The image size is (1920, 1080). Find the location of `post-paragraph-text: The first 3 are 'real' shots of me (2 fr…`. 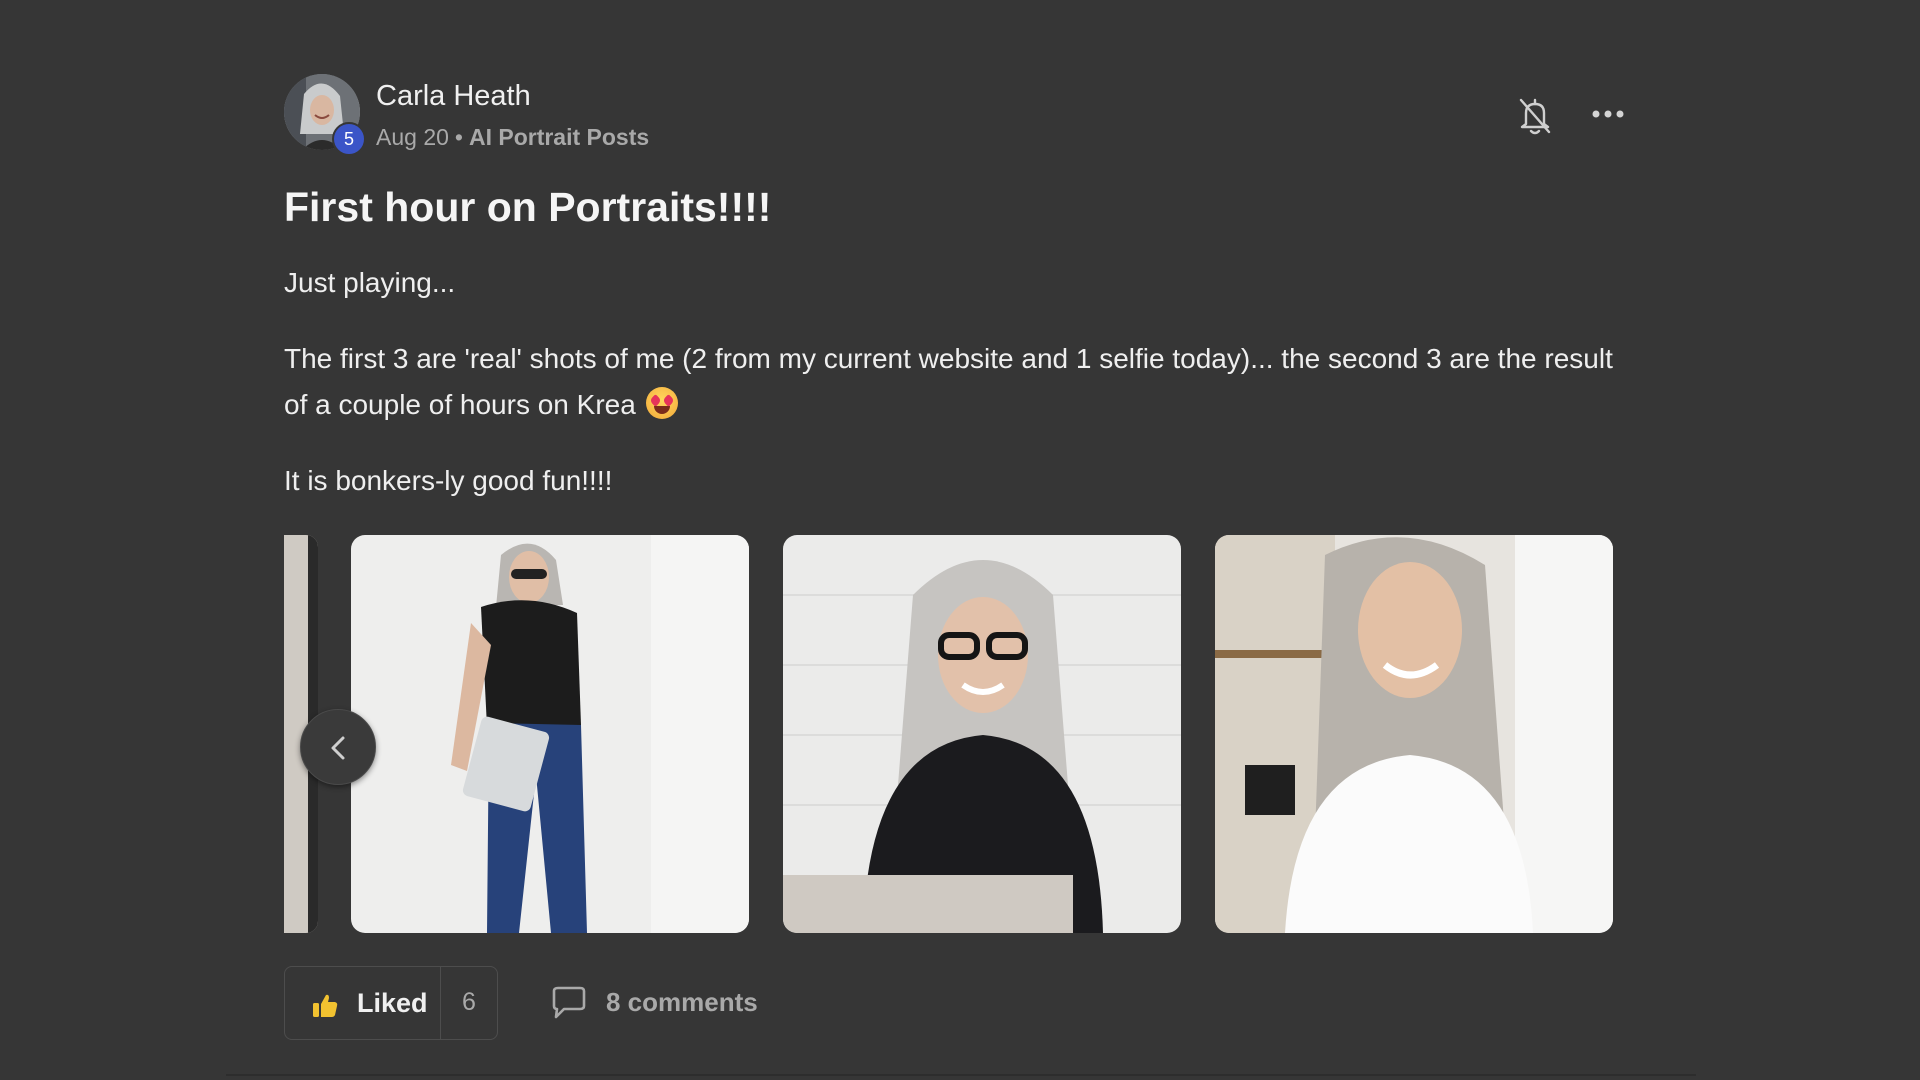

post-paragraph-text: The first 3 are 'real' shots of me (2 fr… is located at coordinates (948, 381).